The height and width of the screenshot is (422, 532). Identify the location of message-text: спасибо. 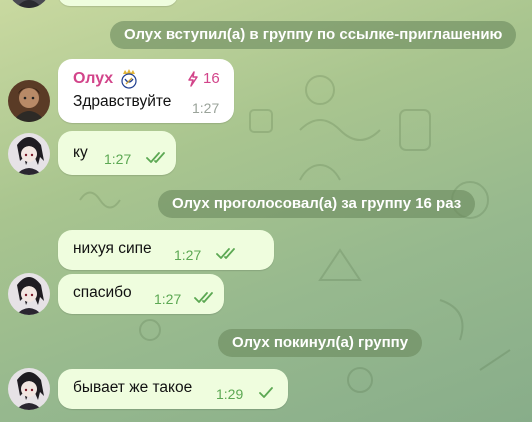
(102, 292).